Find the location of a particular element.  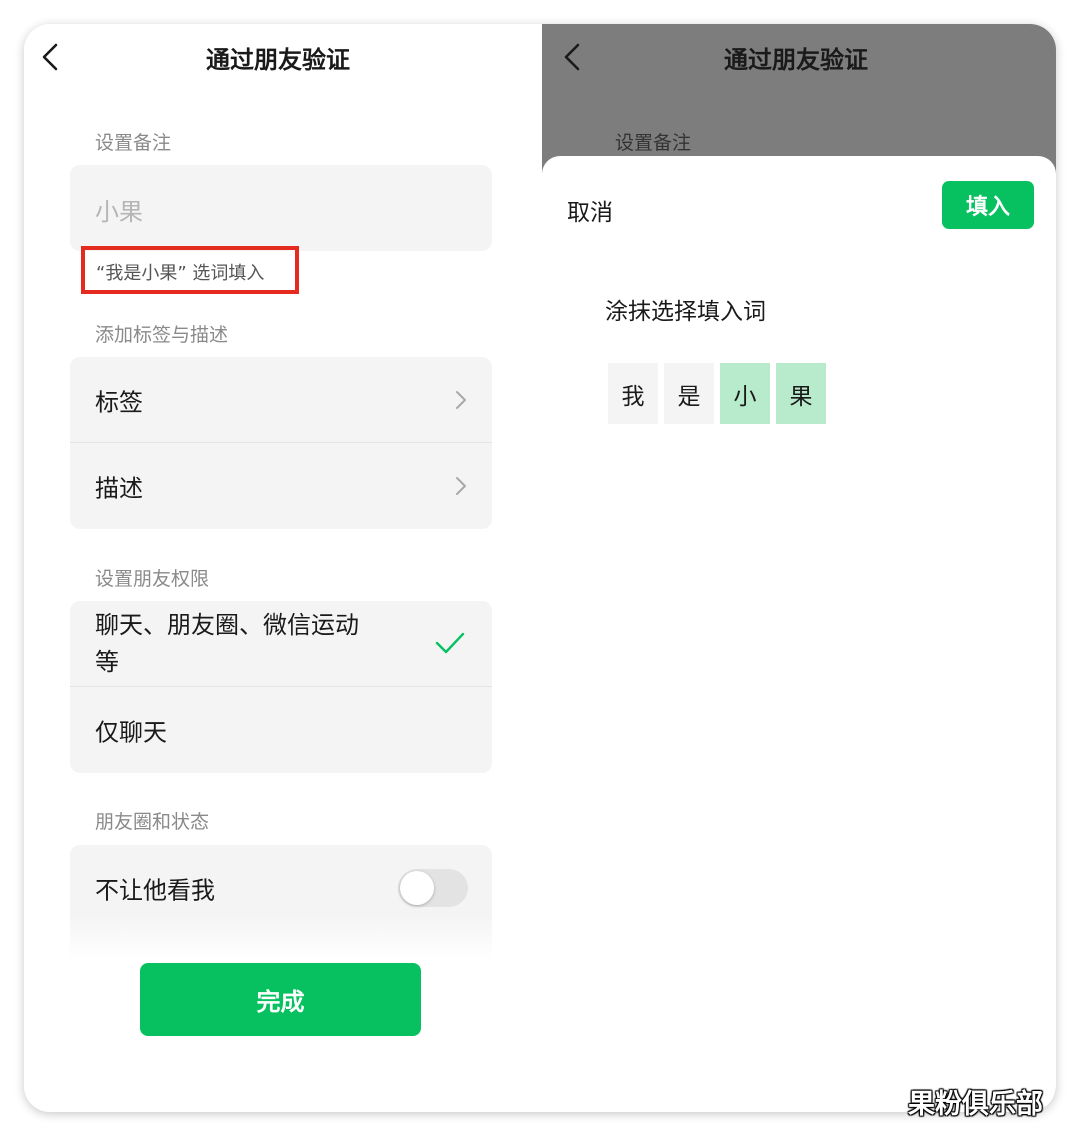

hide-my-moments-label: 不让他看我 is located at coordinates (155, 890).